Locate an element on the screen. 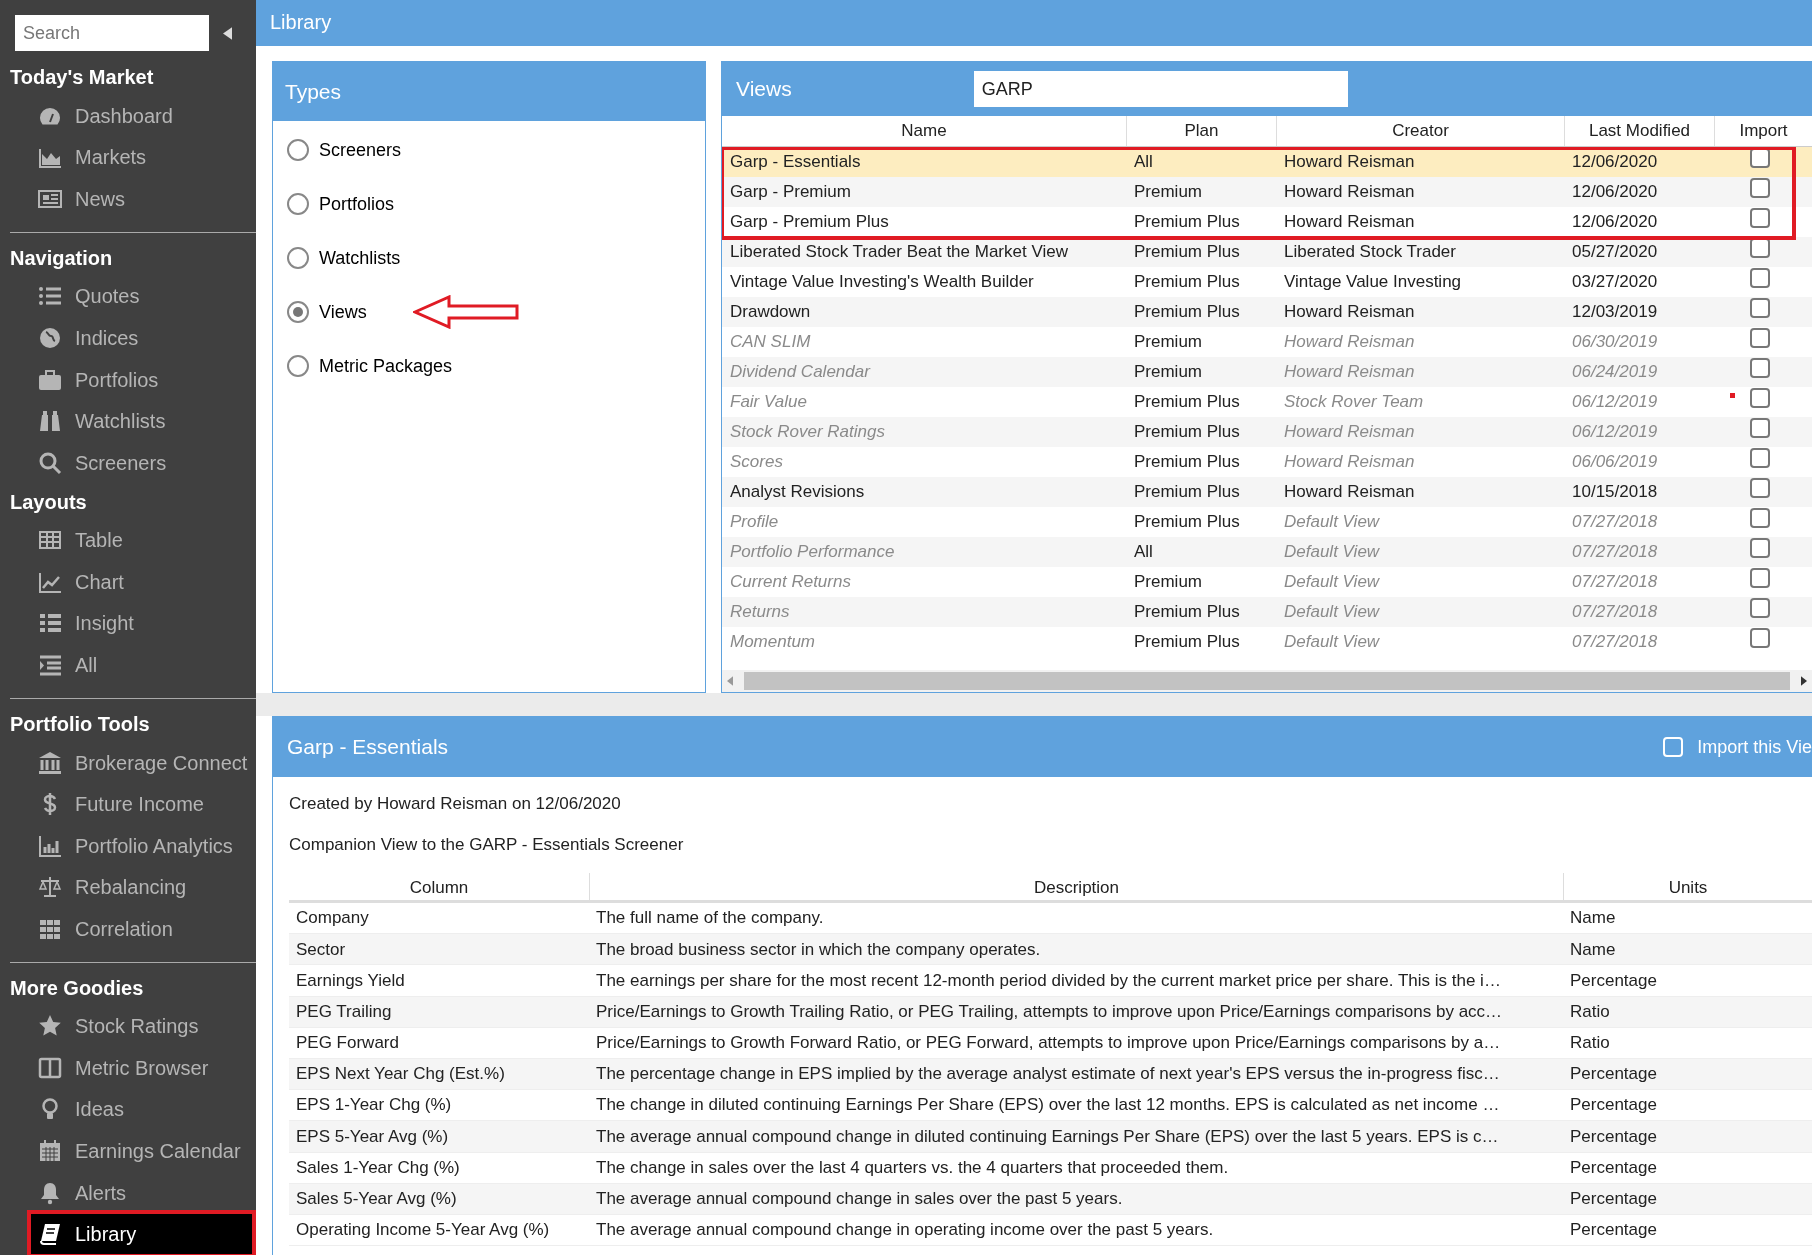  column-header: Creator is located at coordinates (1420, 131).